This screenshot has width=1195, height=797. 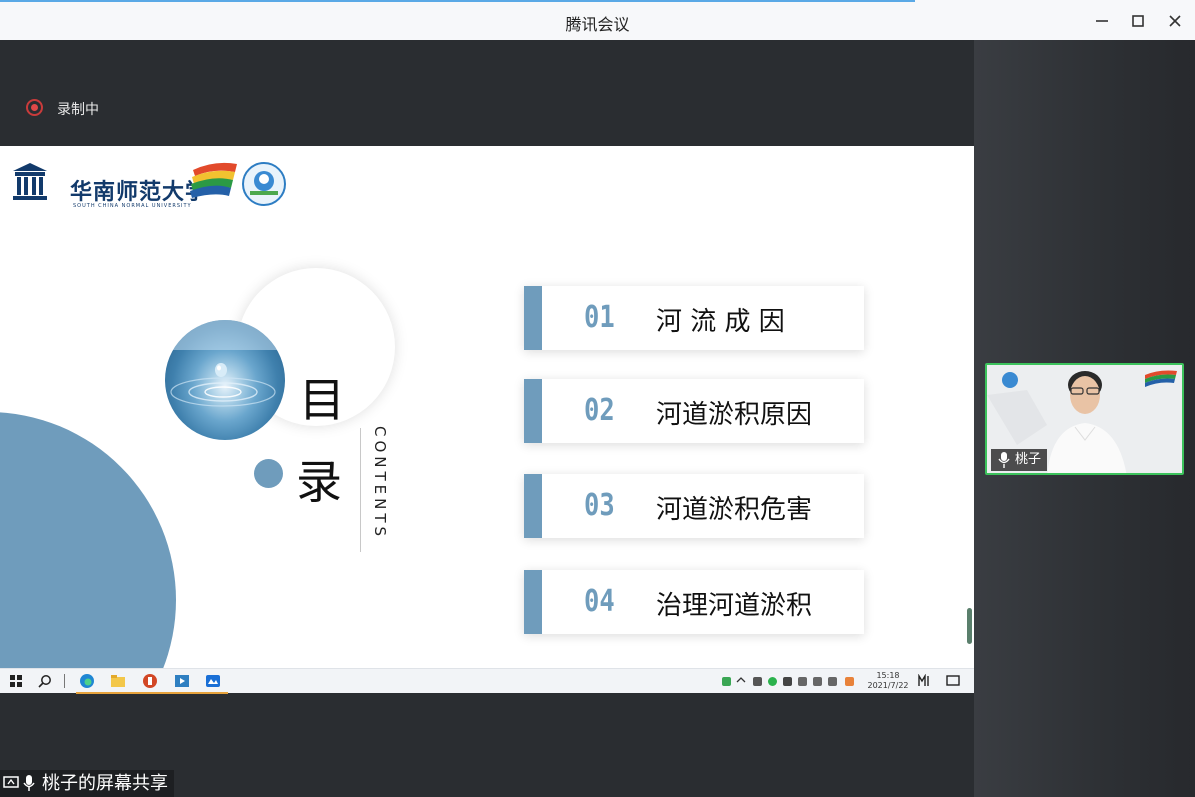 What do you see at coordinates (87, 681) in the screenshot?
I see `edge-browser-icon` at bounding box center [87, 681].